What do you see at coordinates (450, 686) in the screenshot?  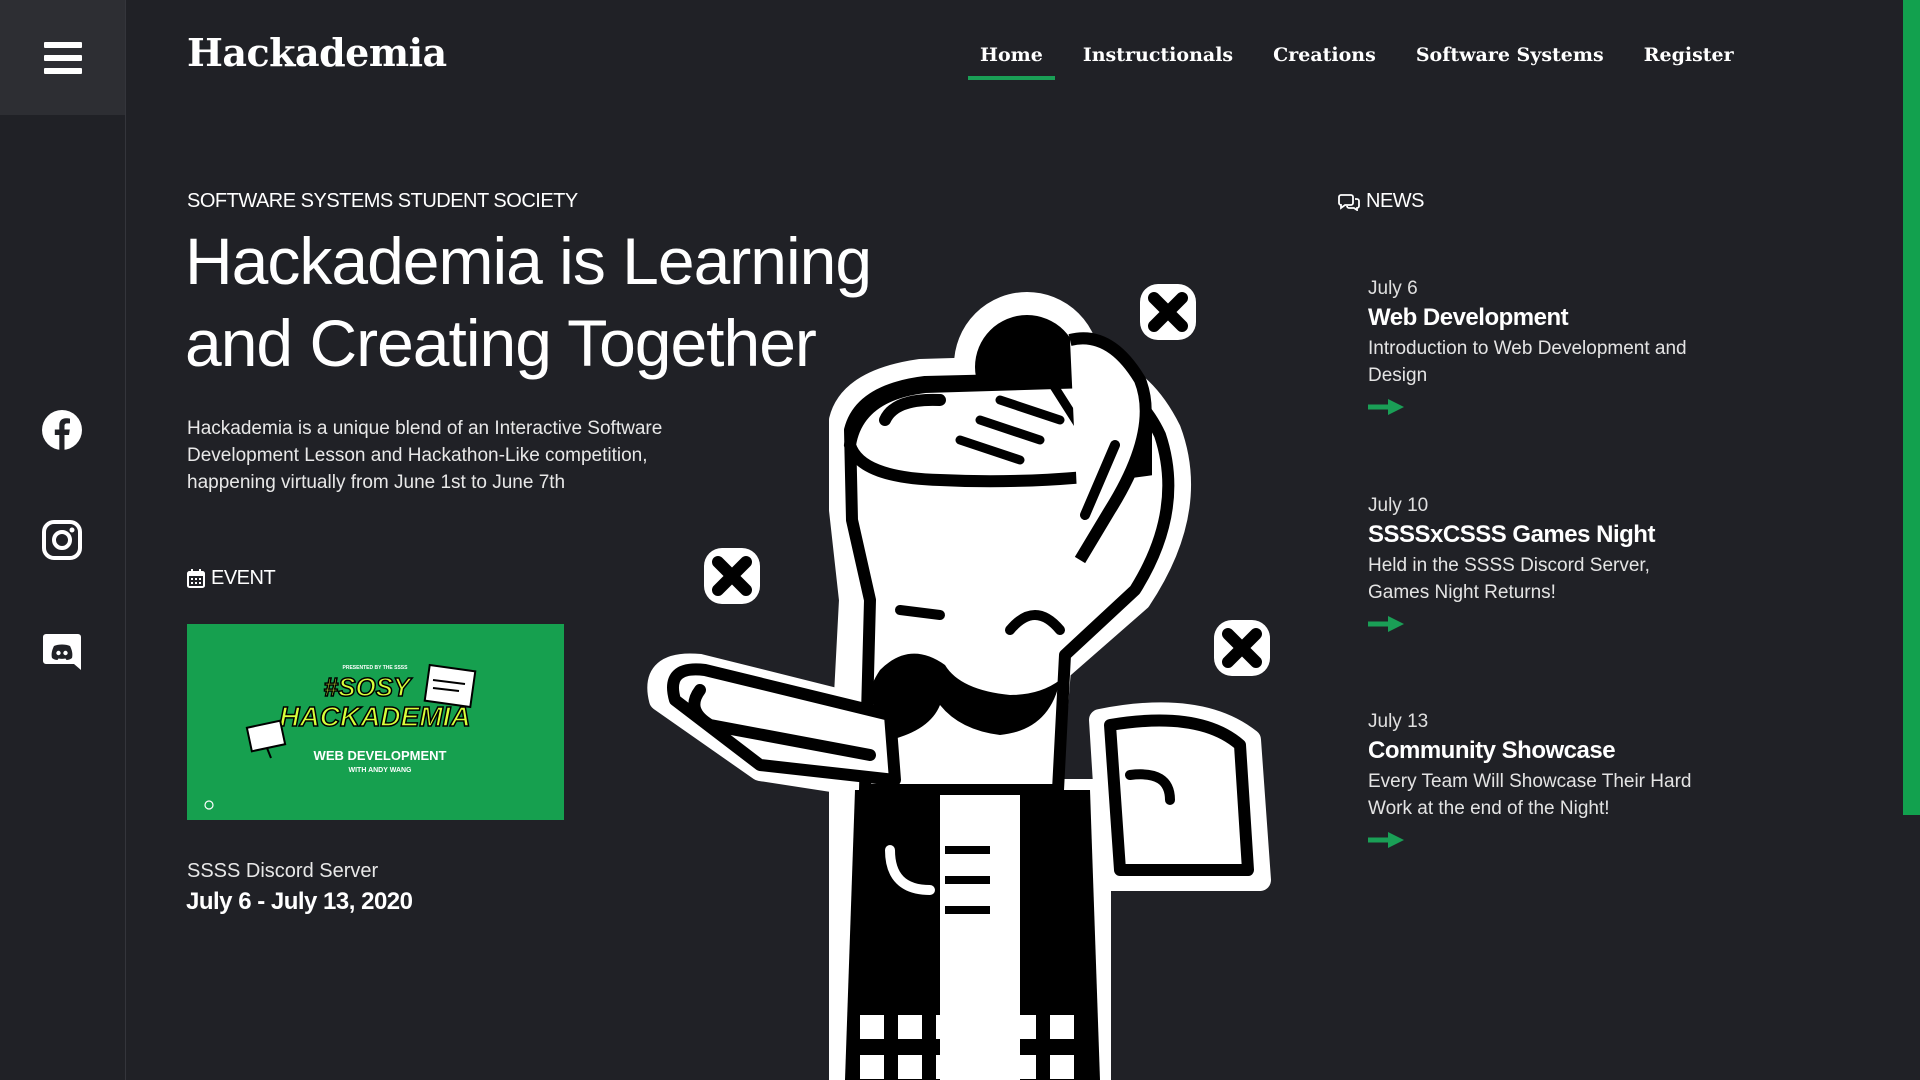 I see `browser-window-icon` at bounding box center [450, 686].